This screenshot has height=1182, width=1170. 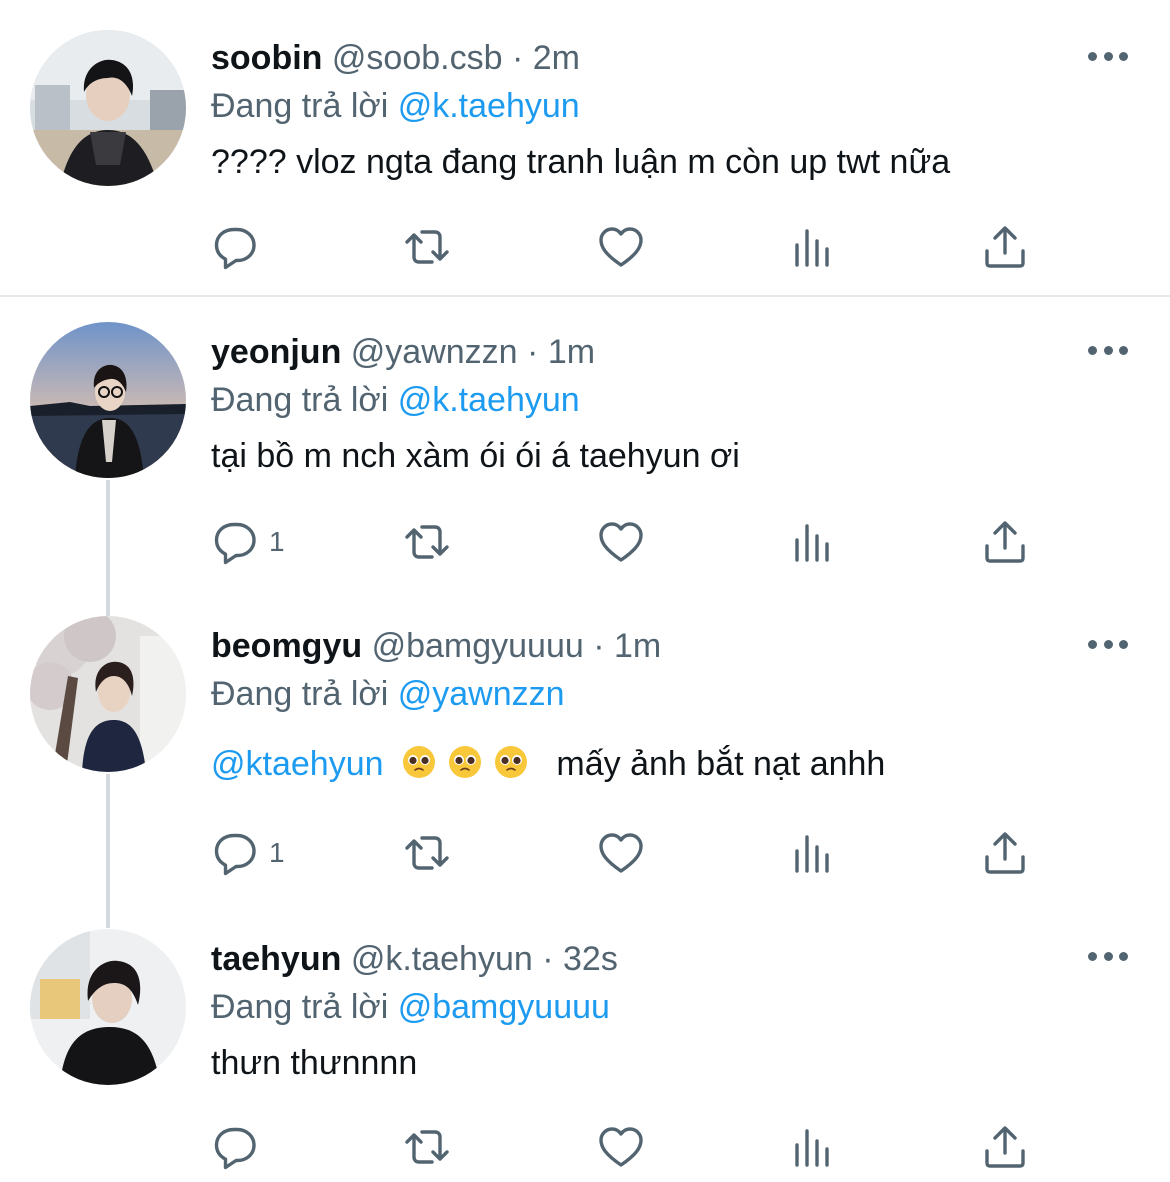 I want to click on display-name: beomgyu, so click(x=286, y=646).